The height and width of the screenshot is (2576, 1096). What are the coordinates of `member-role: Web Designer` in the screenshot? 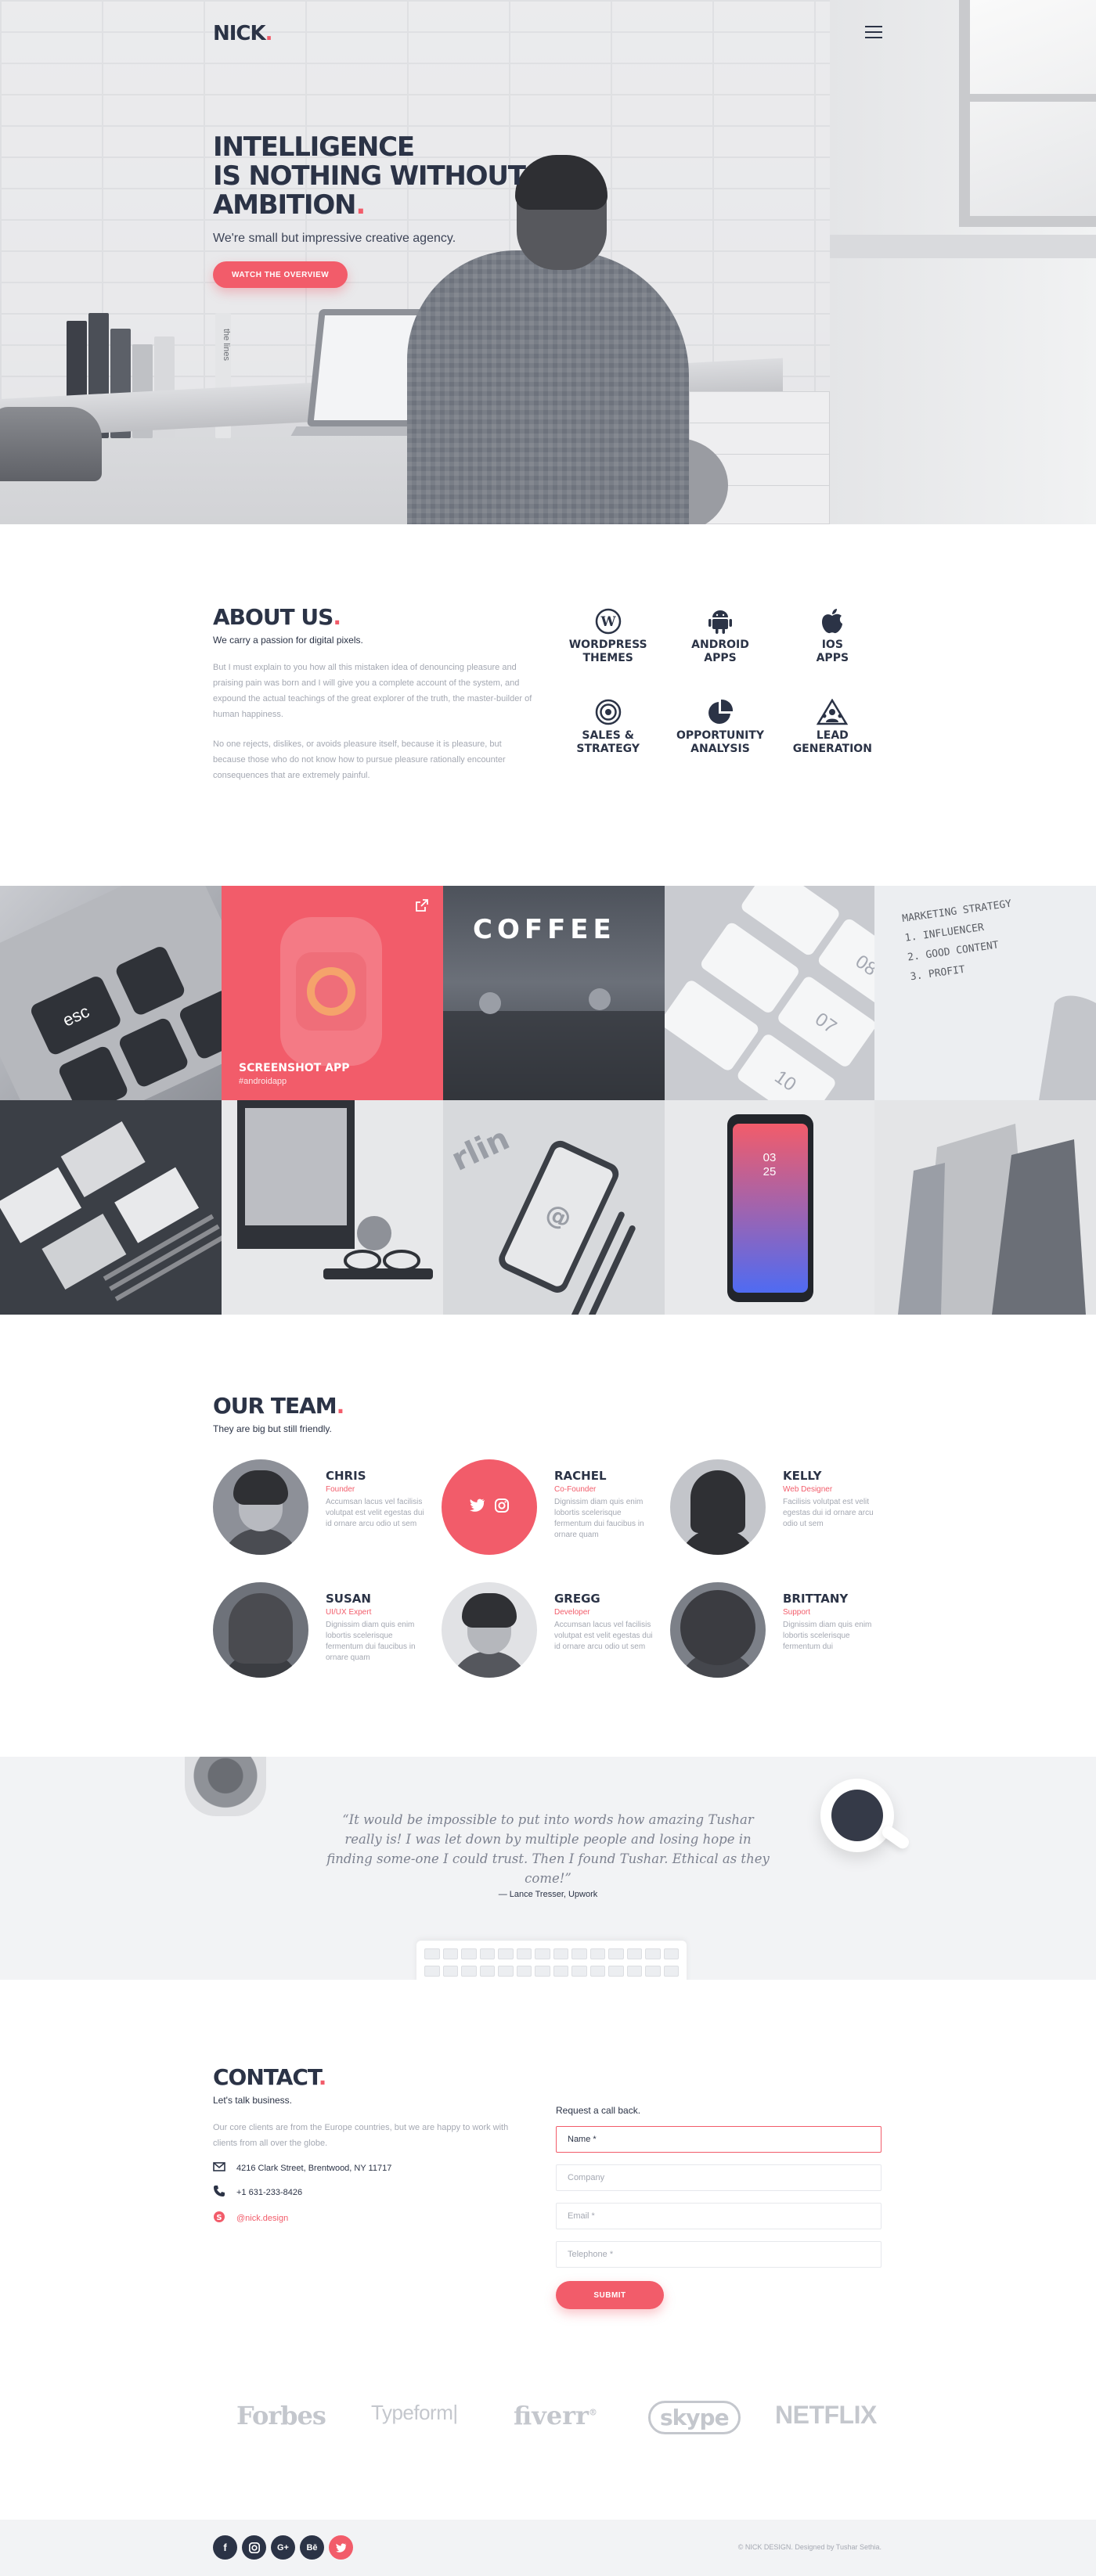 It's located at (808, 1490).